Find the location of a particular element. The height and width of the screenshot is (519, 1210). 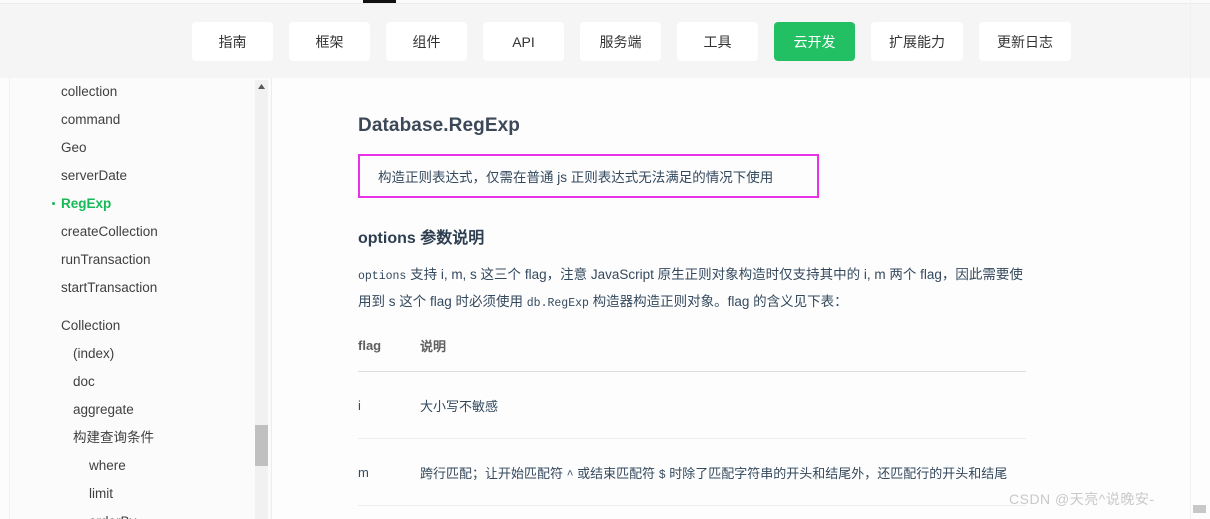

intro-text: 构造正则表达式，仅需在普通 js 正则表达式无法满足的情况下使用 is located at coordinates (576, 177).